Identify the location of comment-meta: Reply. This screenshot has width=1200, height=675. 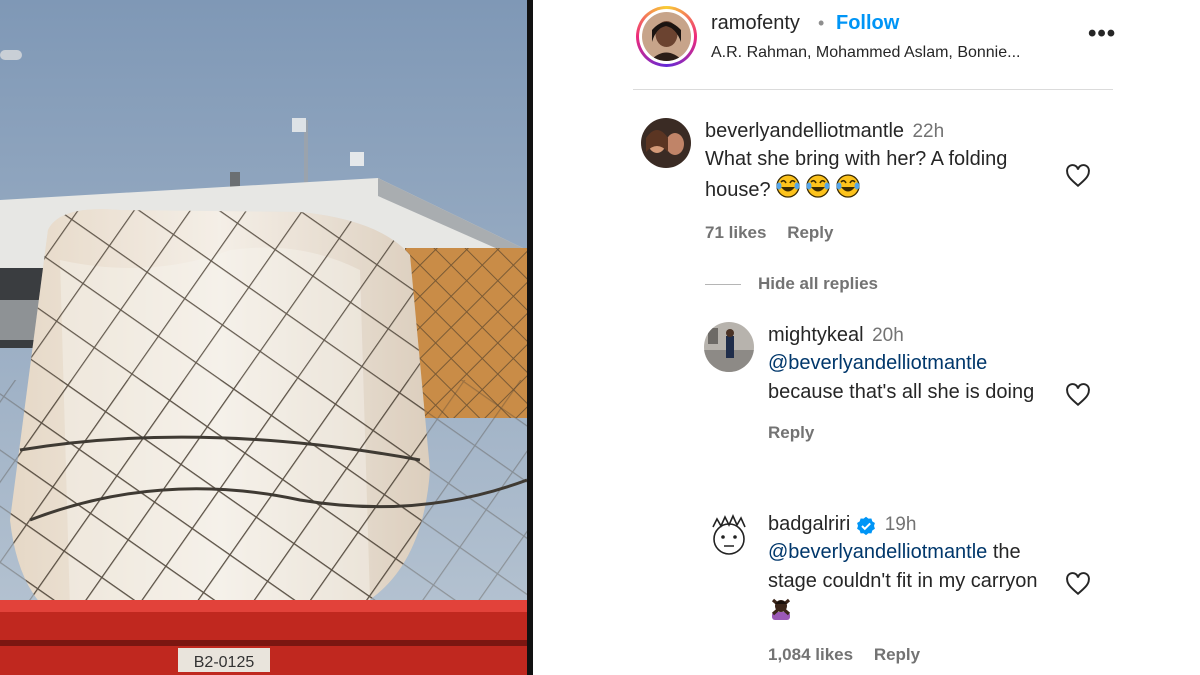
(918, 433).